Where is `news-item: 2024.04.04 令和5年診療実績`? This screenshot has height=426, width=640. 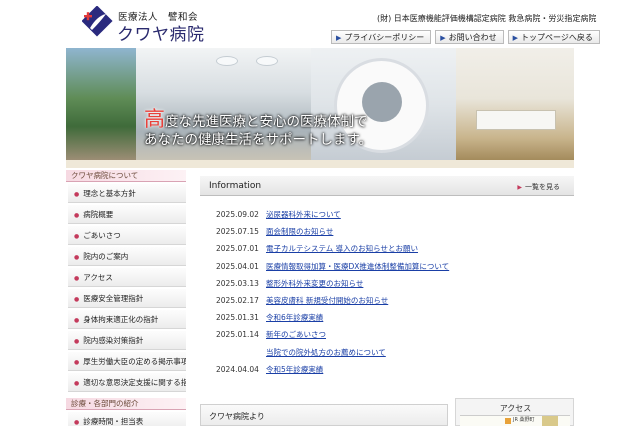 news-item: 2024.04.04 令和5年診療実績 is located at coordinates (332, 369).